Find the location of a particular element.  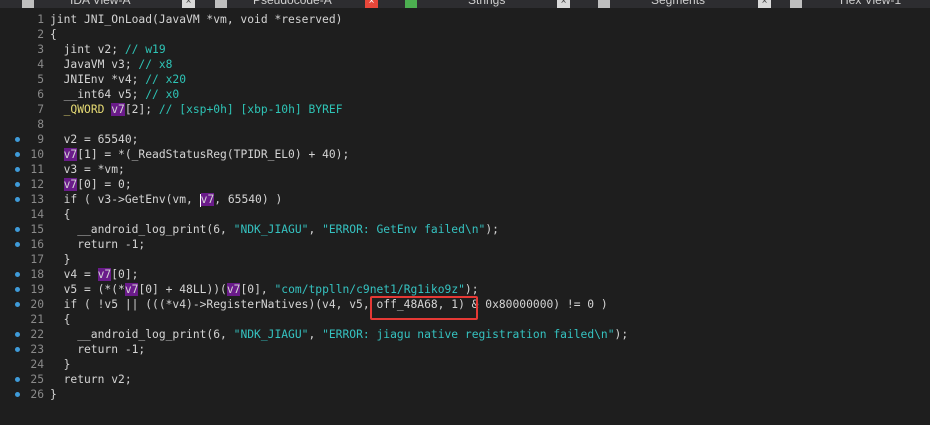

code-token: // x8 is located at coordinates (155, 64).